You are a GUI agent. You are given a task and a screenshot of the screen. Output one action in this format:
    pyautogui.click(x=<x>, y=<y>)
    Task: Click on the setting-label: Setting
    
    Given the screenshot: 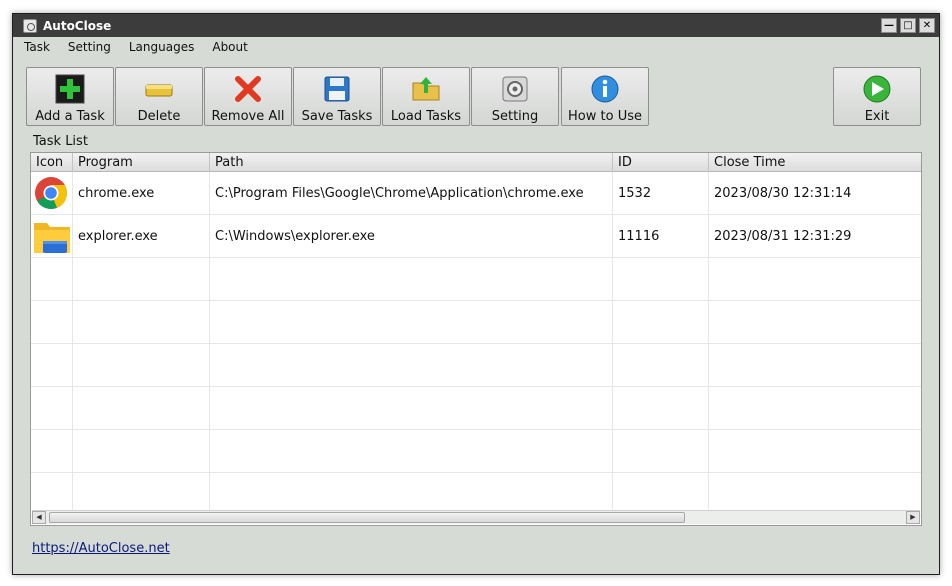 What is the action you would take?
    pyautogui.click(x=515, y=116)
    